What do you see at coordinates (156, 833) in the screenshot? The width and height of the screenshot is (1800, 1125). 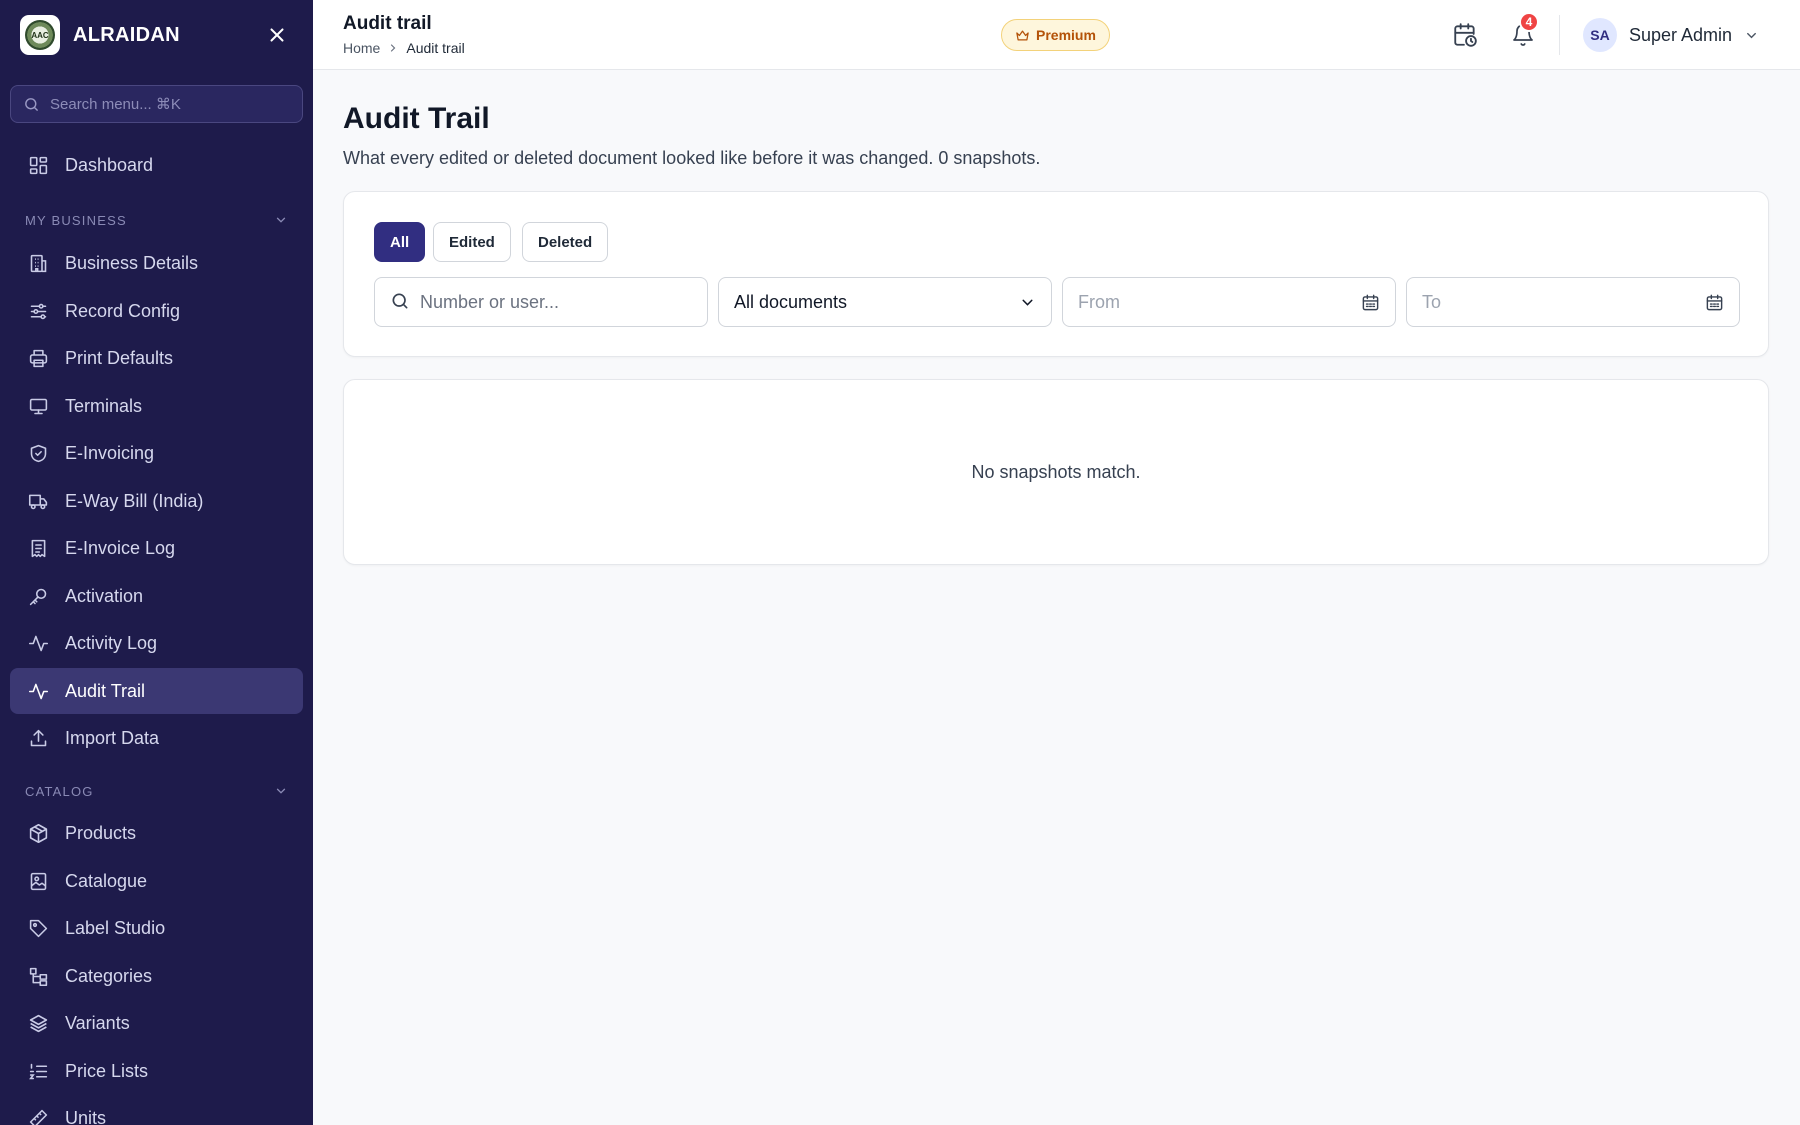 I see `sidebar-item-products: Products` at bounding box center [156, 833].